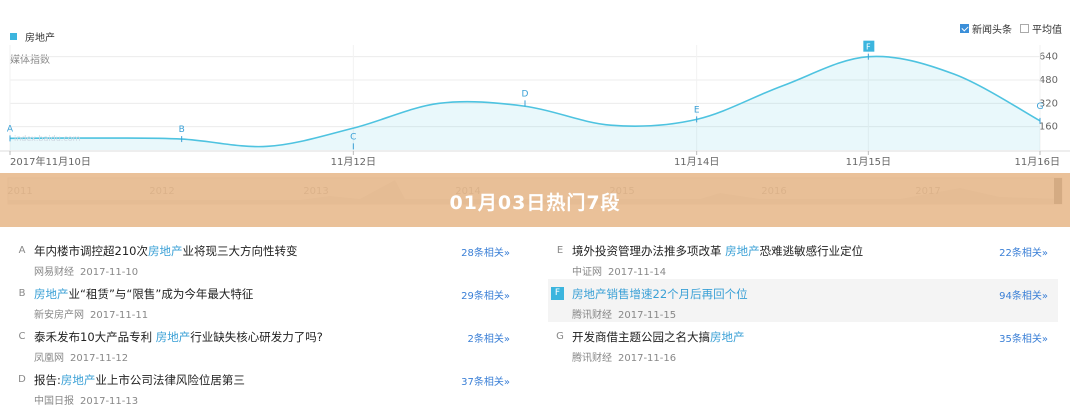 This screenshot has width=1070, height=408. What do you see at coordinates (560, 250) in the screenshot?
I see `news-item-marker: E` at bounding box center [560, 250].